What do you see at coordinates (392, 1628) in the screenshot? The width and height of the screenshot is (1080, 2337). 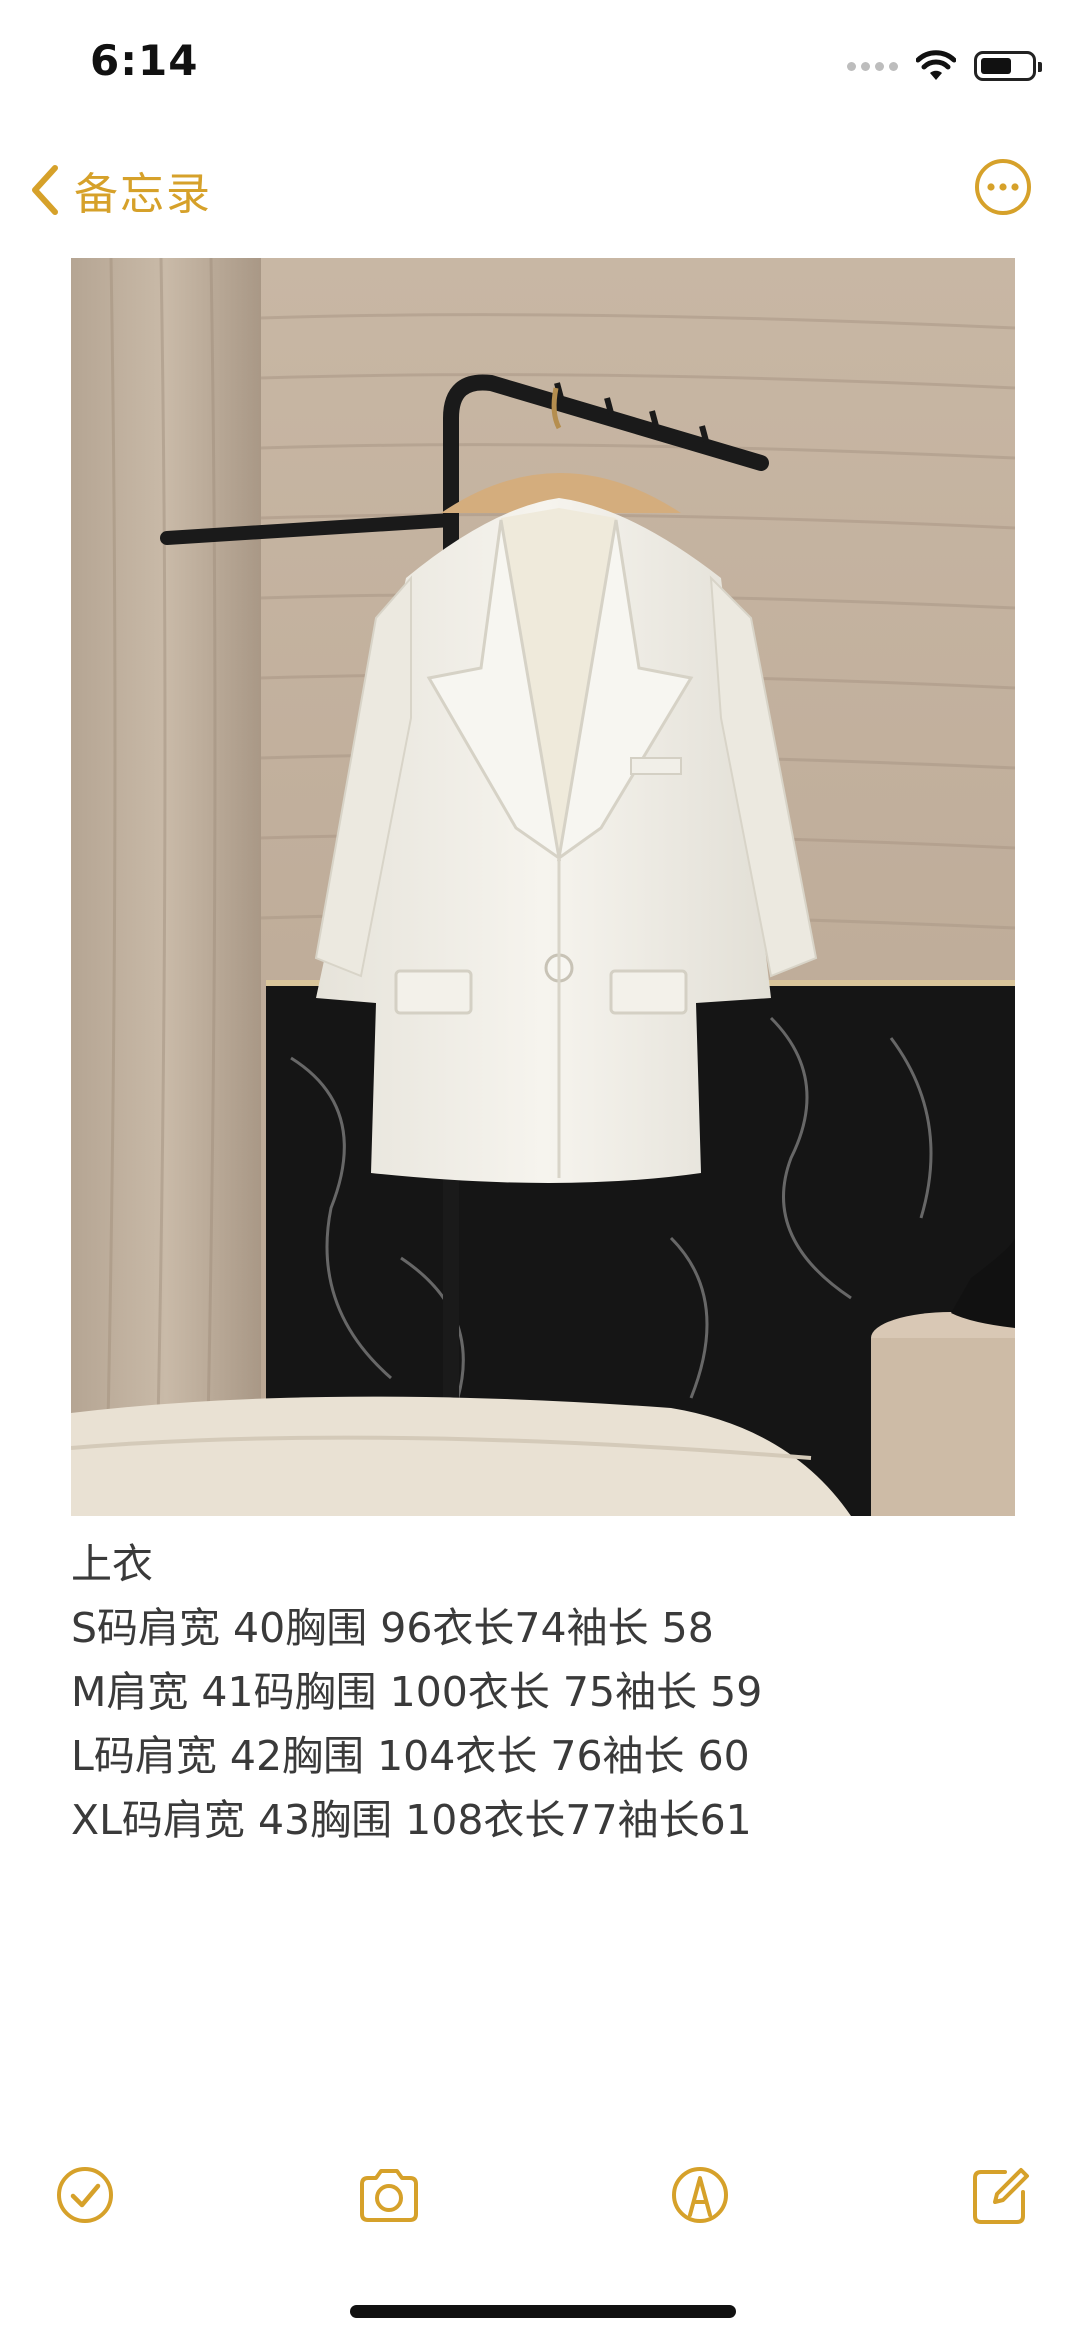 I see `note-line-s: S码肩宽 40胸围 96衣长74袖长 58` at bounding box center [392, 1628].